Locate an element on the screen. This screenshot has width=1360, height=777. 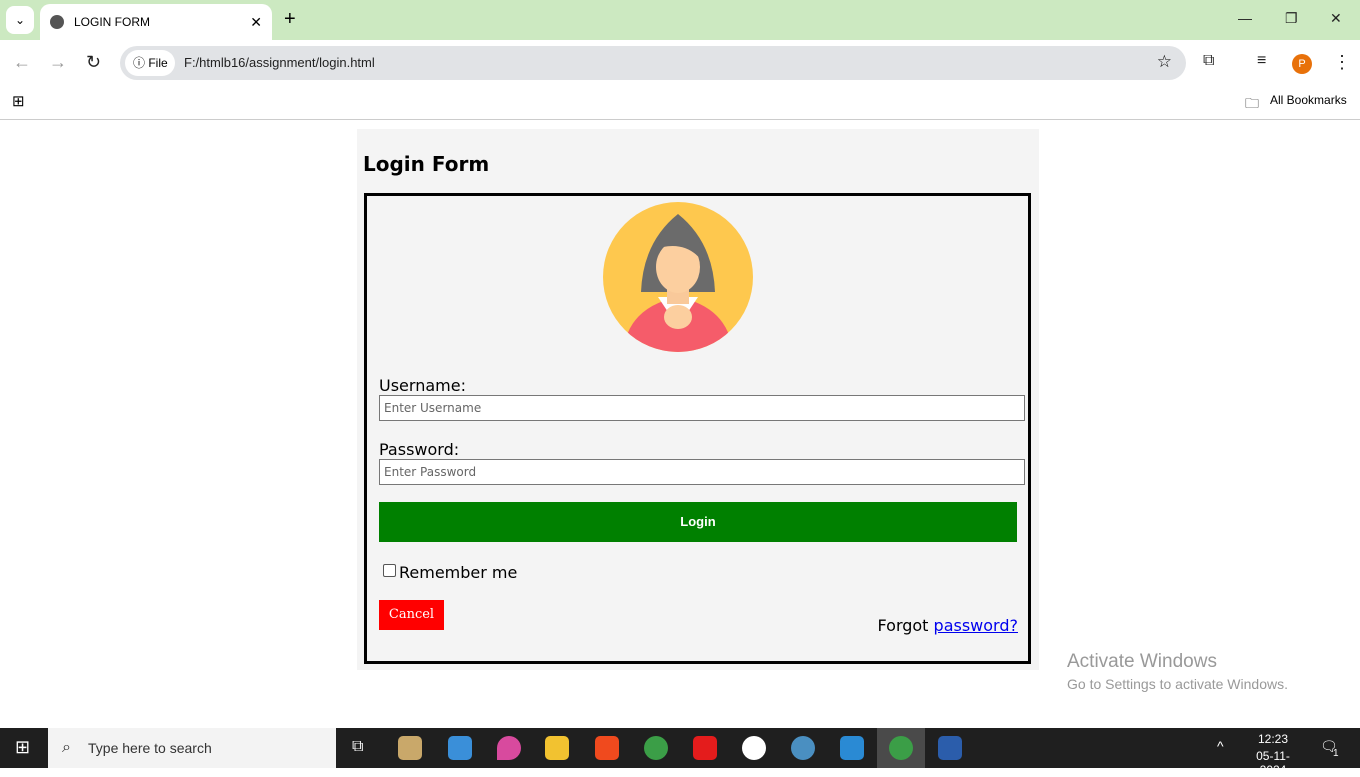
time: 12:23 is located at coordinates (1273, 739).